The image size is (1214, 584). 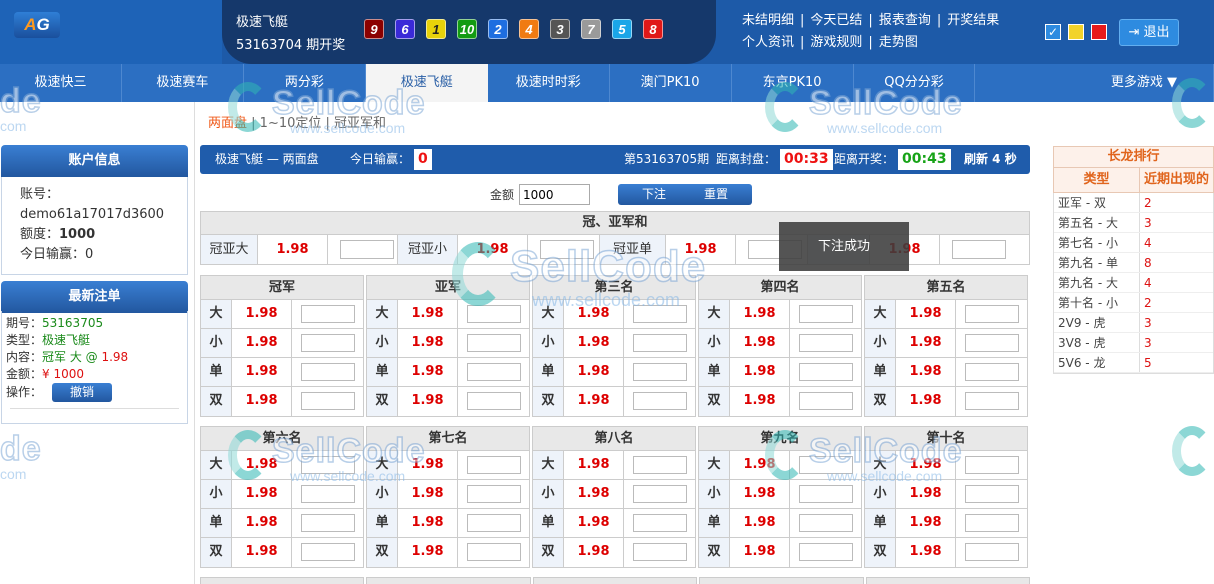 What do you see at coordinates (836, 42) in the screenshot?
I see `top-link: 游戏规则` at bounding box center [836, 42].